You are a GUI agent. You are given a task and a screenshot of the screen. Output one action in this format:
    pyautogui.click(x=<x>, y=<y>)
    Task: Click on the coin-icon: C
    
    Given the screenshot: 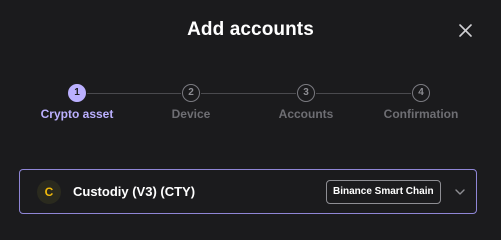 What is the action you would take?
    pyautogui.click(x=49, y=192)
    